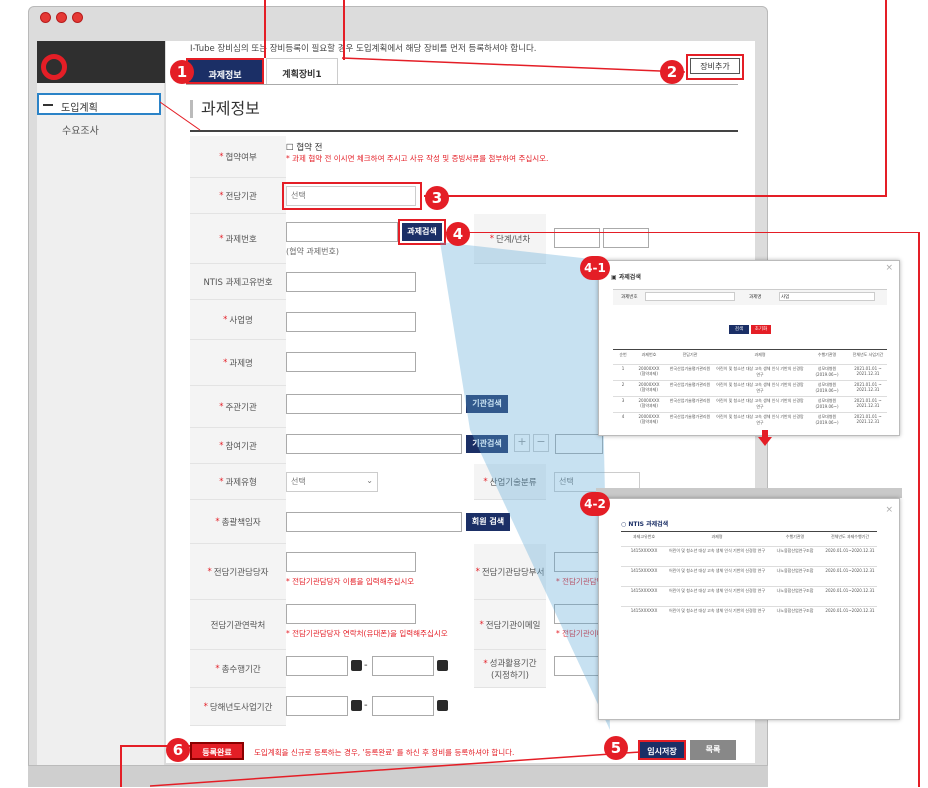 The height and width of the screenshot is (788, 928). What do you see at coordinates (713, 750) in the screenshot?
I see `list-button: 목록` at bounding box center [713, 750].